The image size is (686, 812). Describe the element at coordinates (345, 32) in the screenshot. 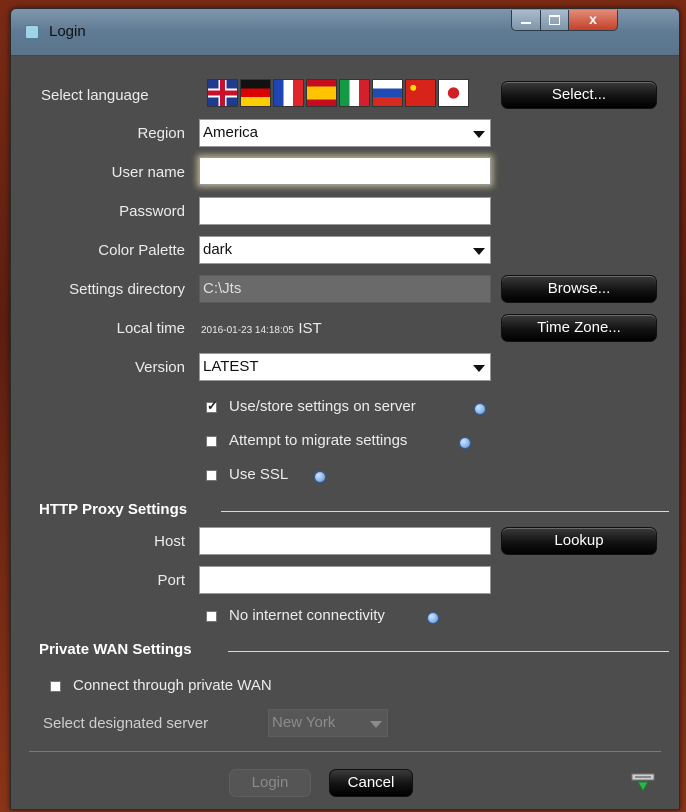

I see `title-bar: Login x` at that location.